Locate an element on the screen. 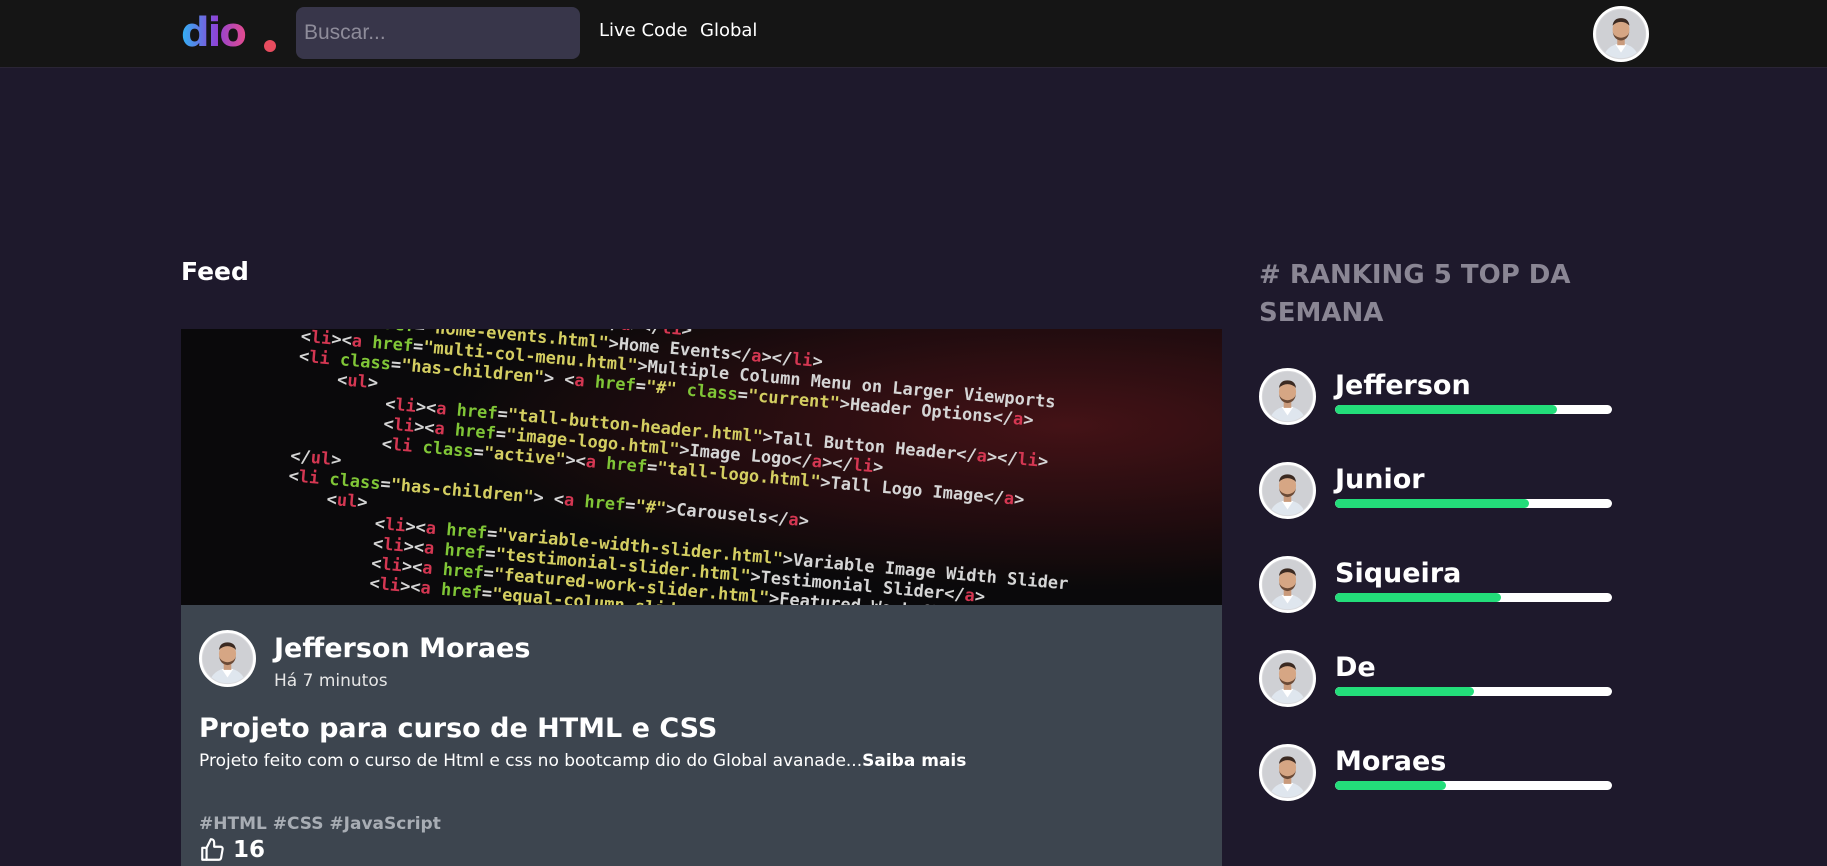 The image size is (1827, 866). ranking-item: Moraes is located at coordinates (1439, 773).